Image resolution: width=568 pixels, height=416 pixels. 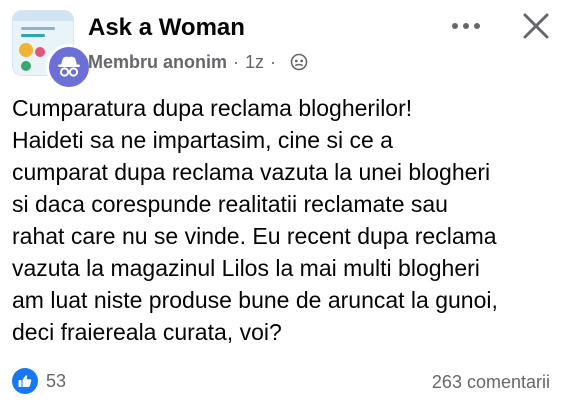 What do you see at coordinates (299, 62) in the screenshot?
I see `group-audience-icon` at bounding box center [299, 62].